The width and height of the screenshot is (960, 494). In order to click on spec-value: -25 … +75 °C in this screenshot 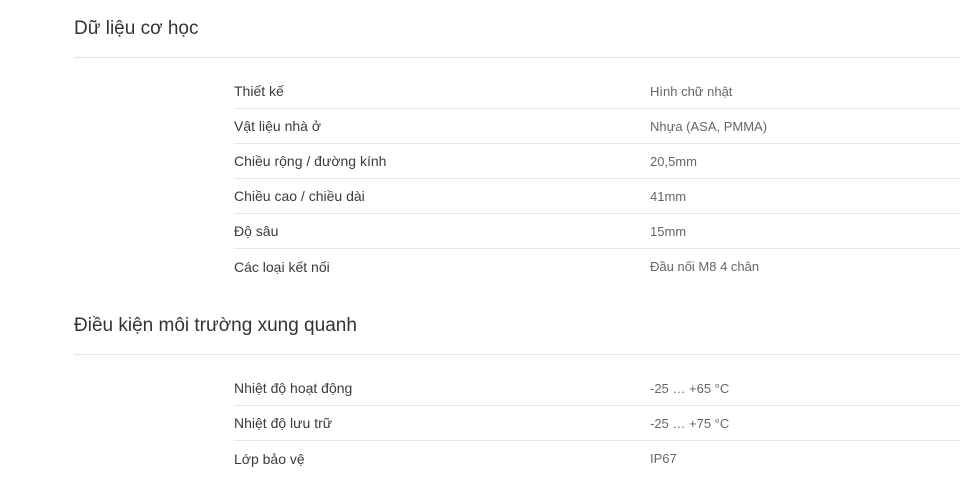, I will do `click(690, 423)`.